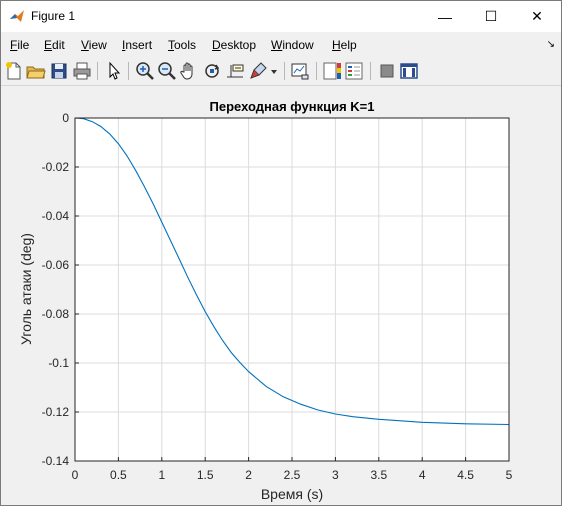  Describe the element at coordinates (491, 16) in the screenshot. I see `maximize-button: ☐` at that location.